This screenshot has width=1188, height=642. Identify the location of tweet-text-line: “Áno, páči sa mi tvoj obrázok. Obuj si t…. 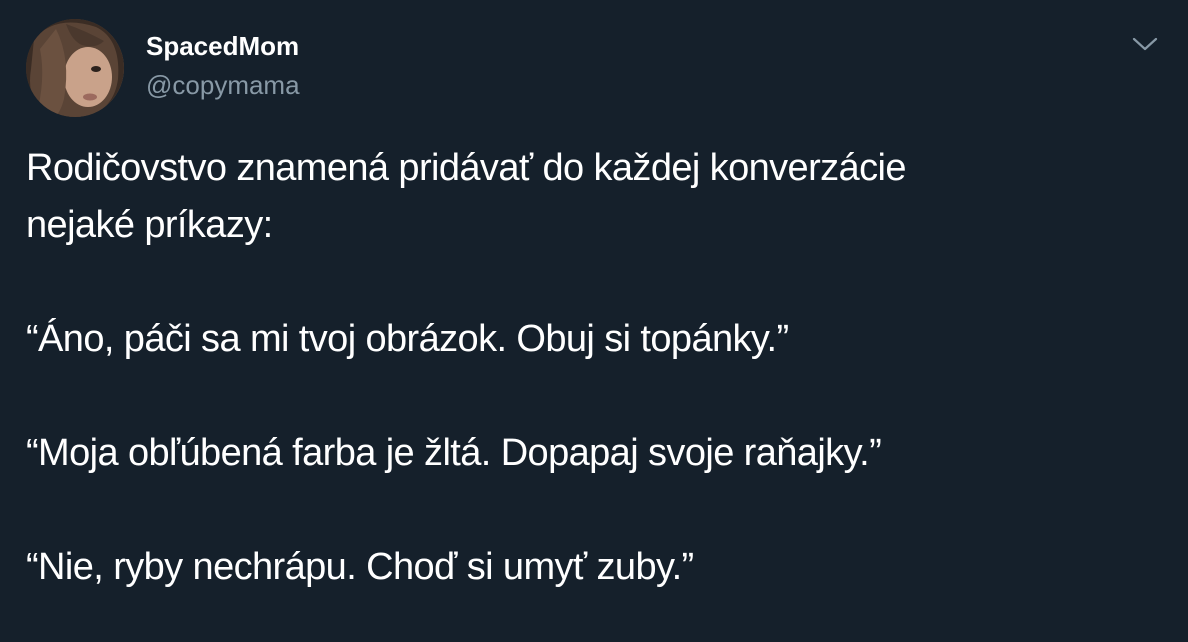
(407, 339).